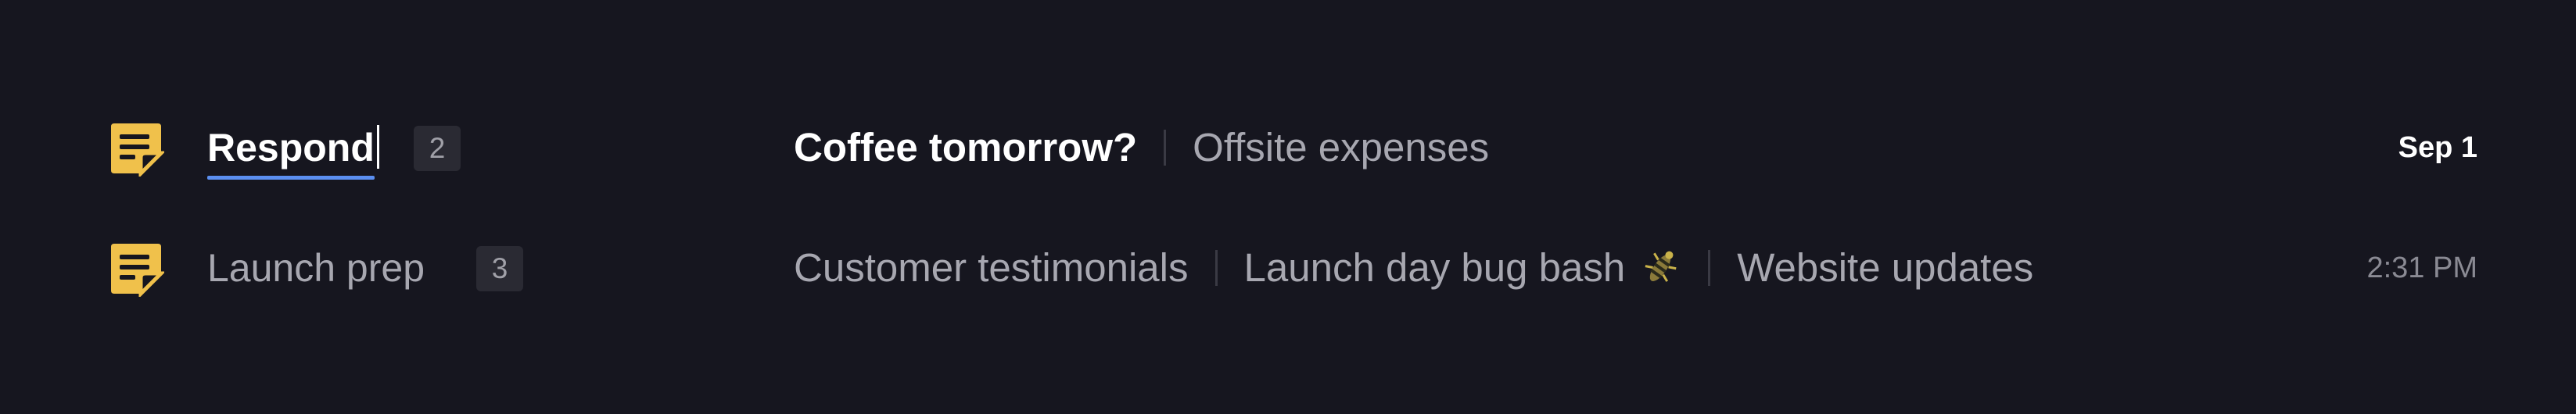 This screenshot has height=414, width=2576. What do you see at coordinates (1141, 147) in the screenshot?
I see `subject-list: Coffee tomorrow? Offsite expenses` at bounding box center [1141, 147].